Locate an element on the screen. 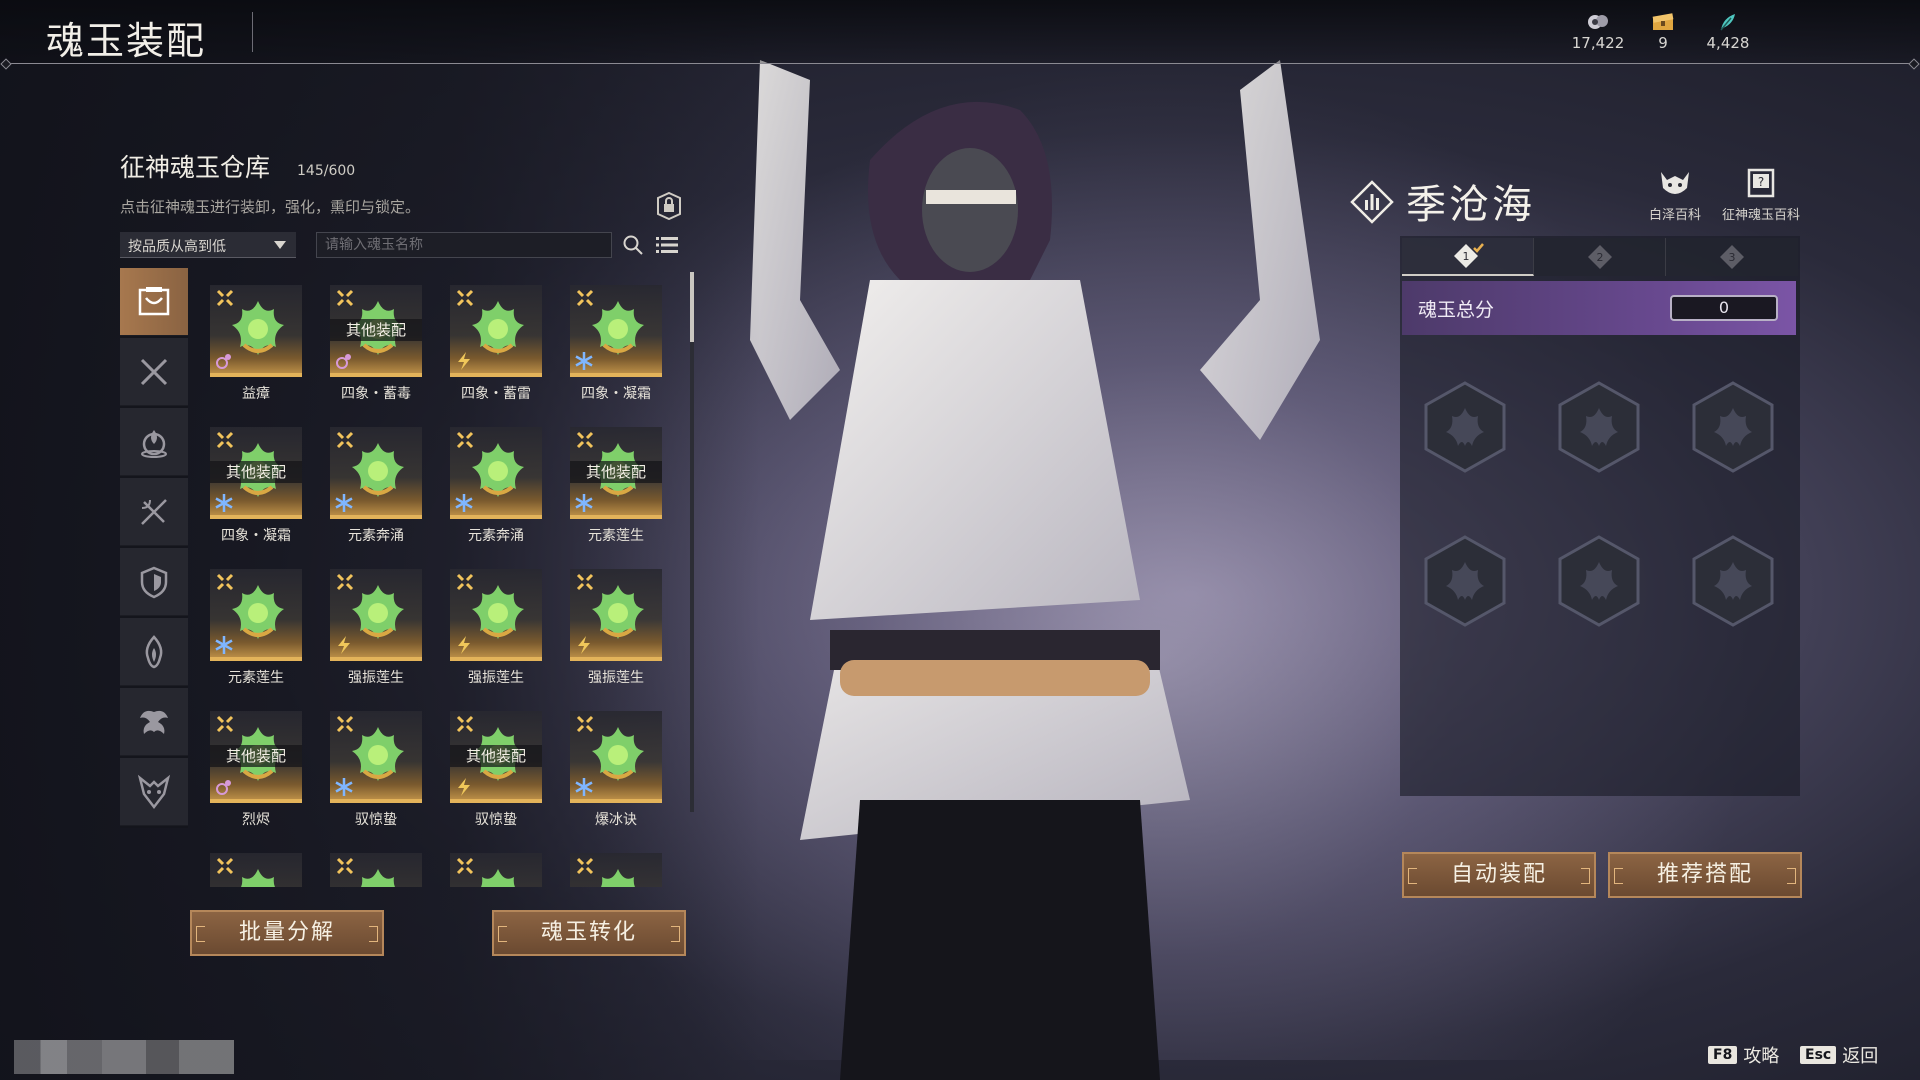 This screenshot has width=1920, height=1080. jade-item-name: 元素奔涌 is located at coordinates (376, 536).